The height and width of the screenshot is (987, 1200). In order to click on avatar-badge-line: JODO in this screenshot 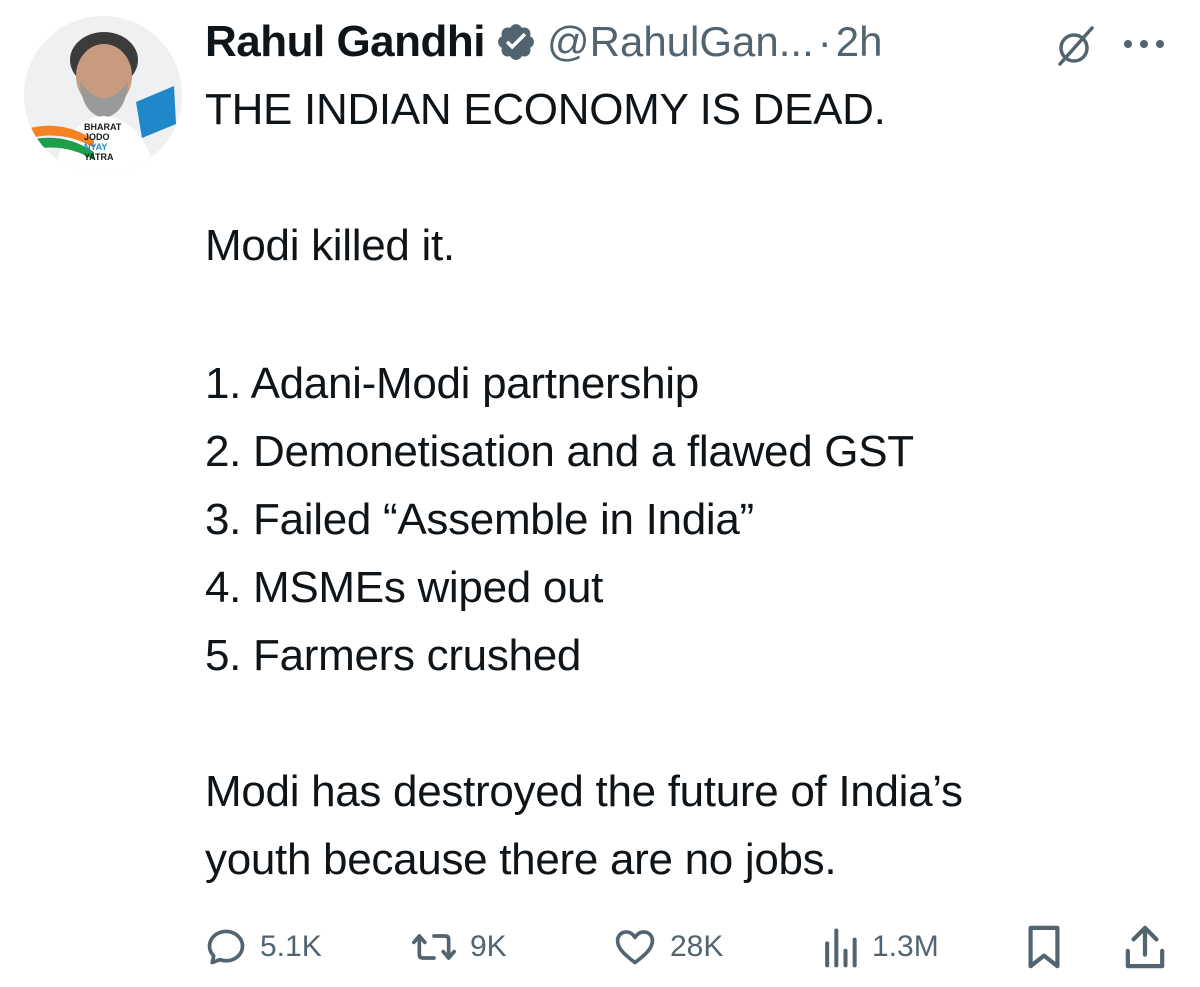, I will do `click(97, 137)`.